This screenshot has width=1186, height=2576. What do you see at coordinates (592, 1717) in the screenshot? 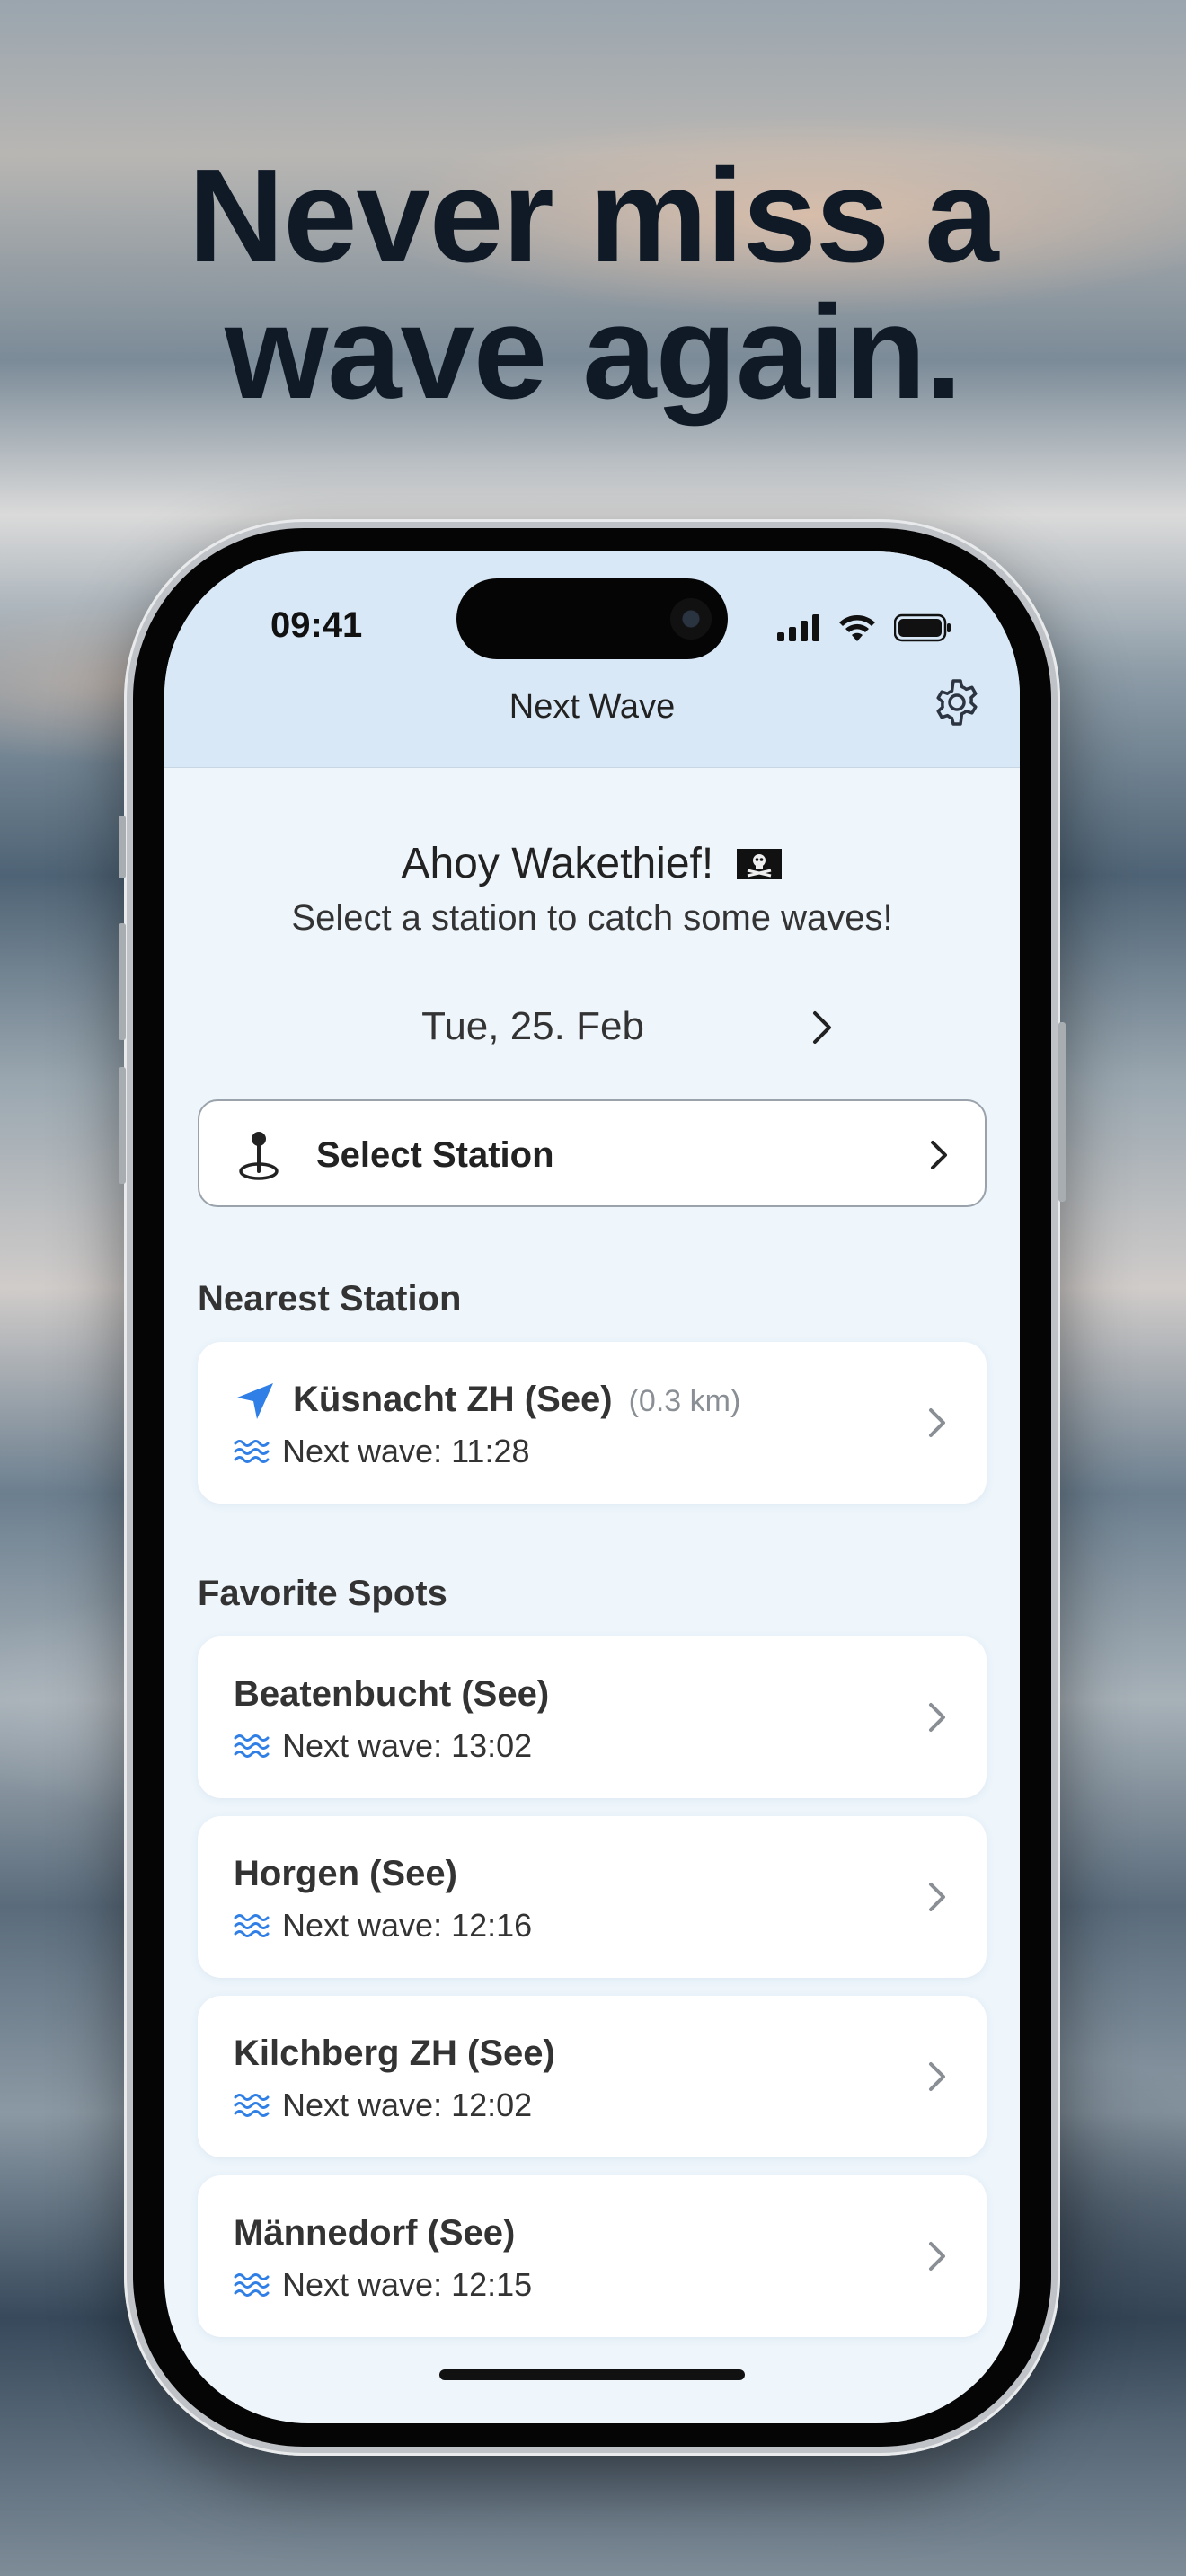
I see `favorite-spot-card: Beatenbucht (See) Next wave: 13:02` at bounding box center [592, 1717].